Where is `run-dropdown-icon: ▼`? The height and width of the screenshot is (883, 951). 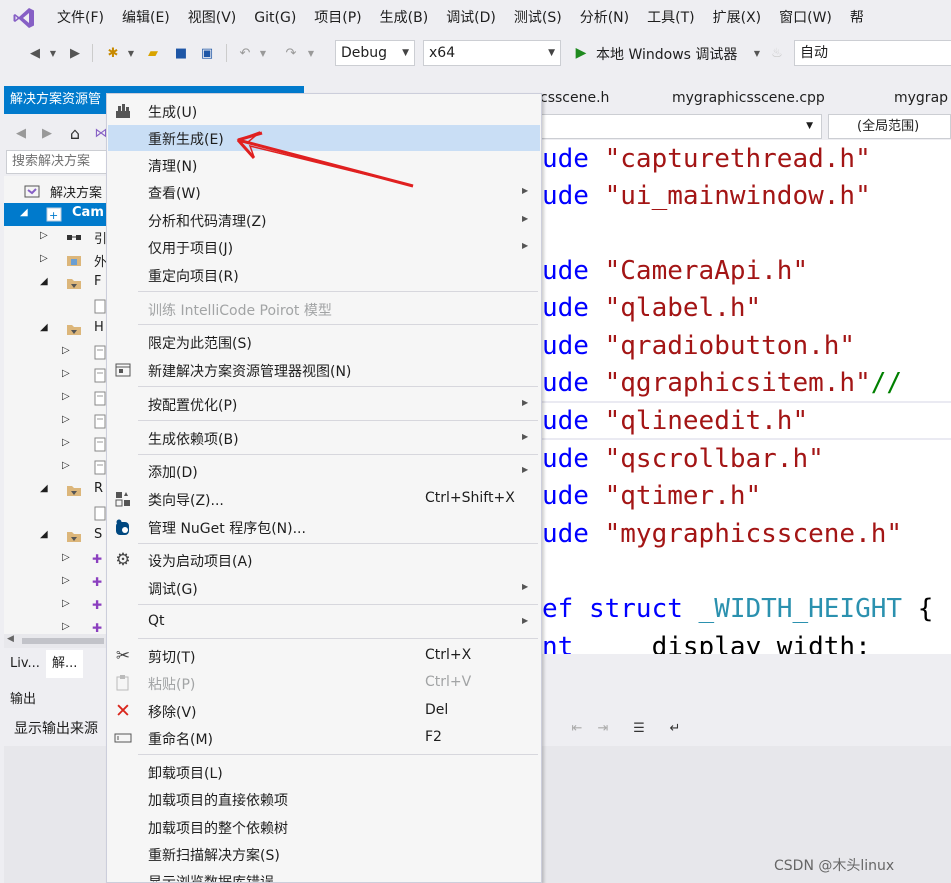 run-dropdown-icon: ▼ is located at coordinates (757, 53).